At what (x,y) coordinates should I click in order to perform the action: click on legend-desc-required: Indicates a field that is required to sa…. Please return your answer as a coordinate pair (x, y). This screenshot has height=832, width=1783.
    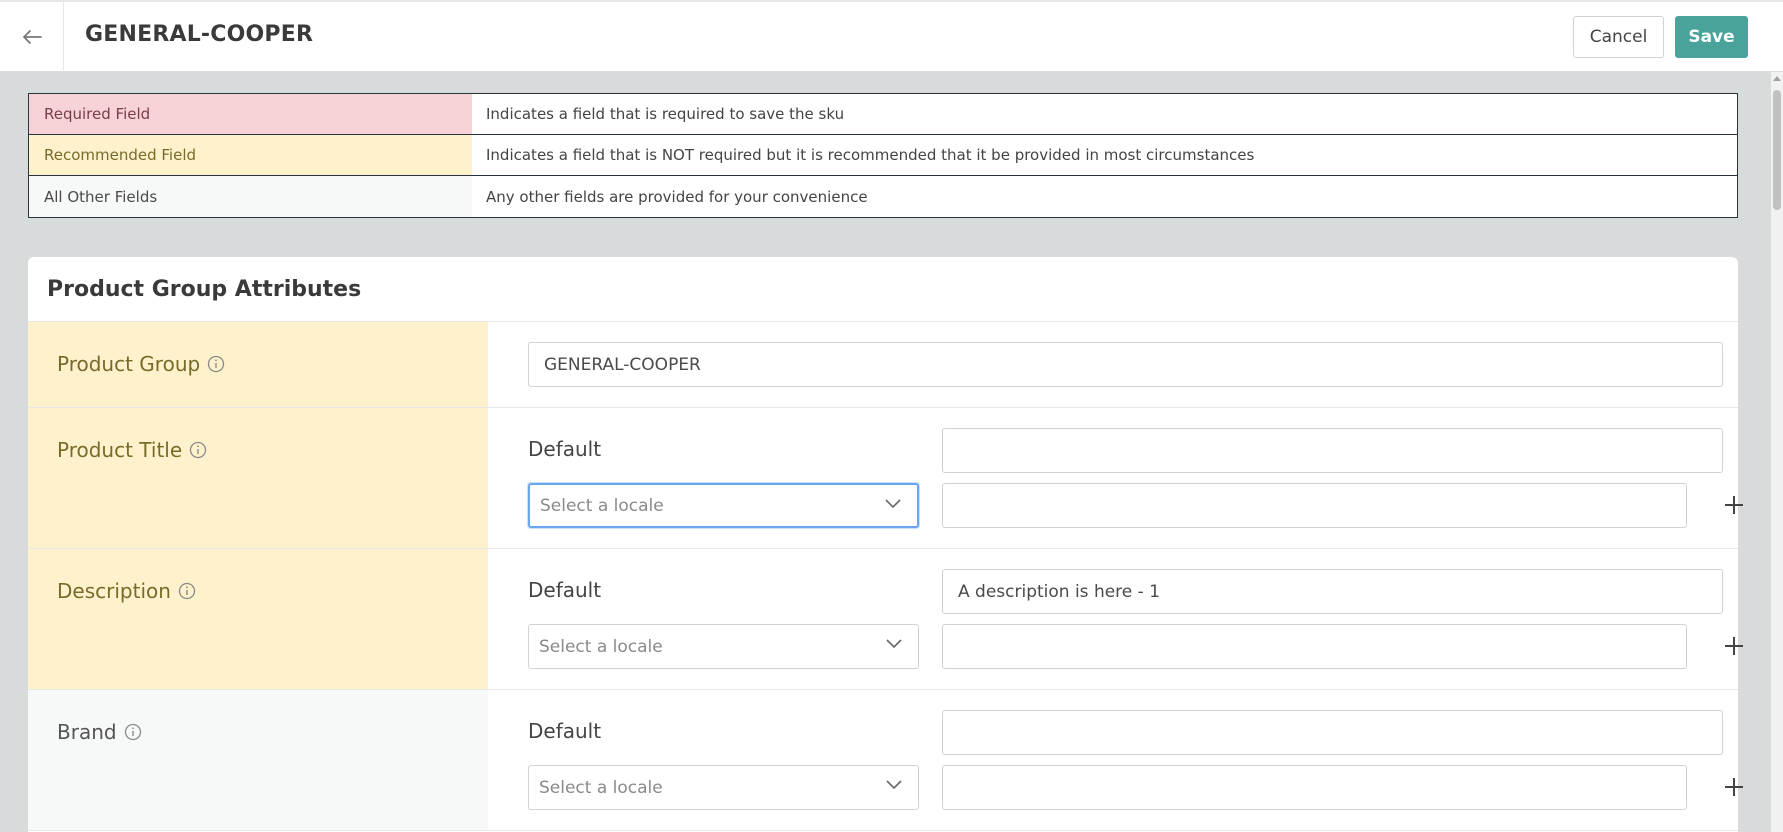
    Looking at the image, I should click on (665, 114).